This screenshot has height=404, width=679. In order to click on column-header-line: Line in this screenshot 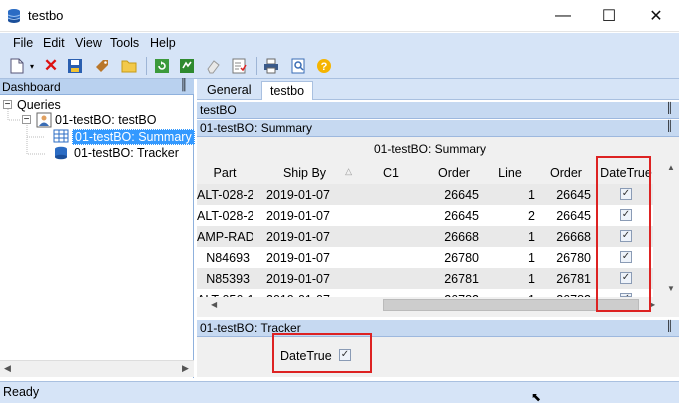, I will do `click(510, 173)`.